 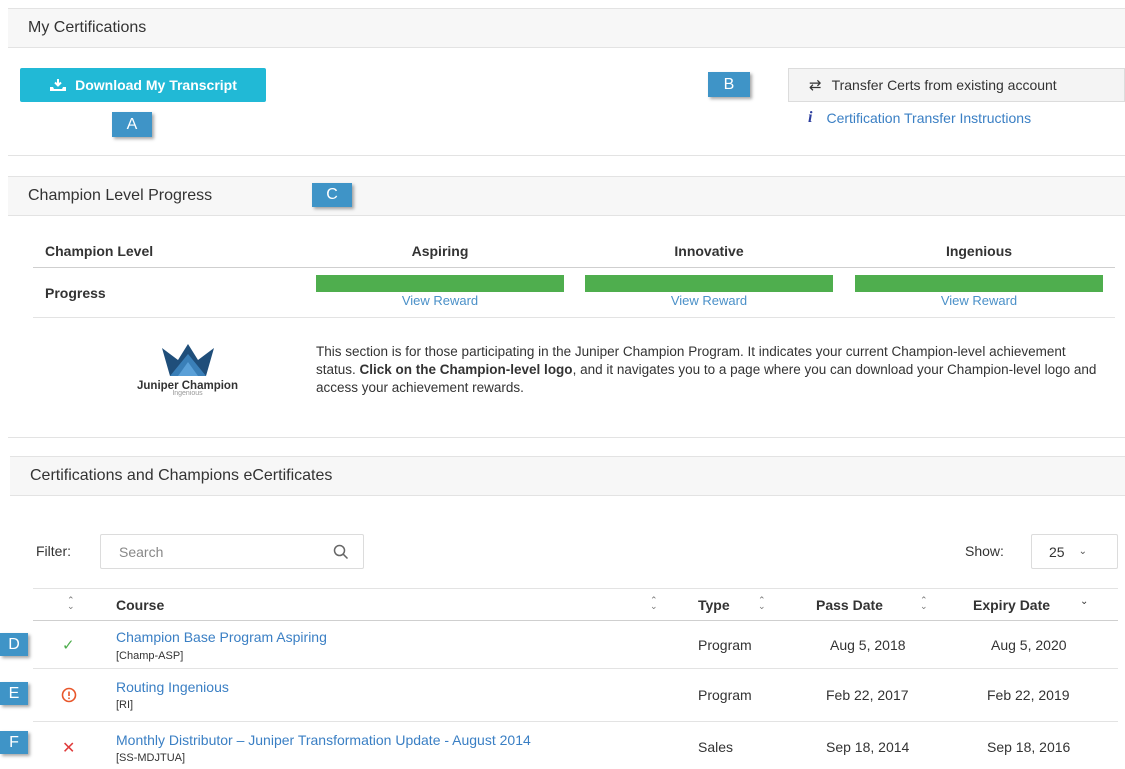 What do you see at coordinates (709, 251) in the screenshot?
I see `level-innovative-header: Innovative` at bounding box center [709, 251].